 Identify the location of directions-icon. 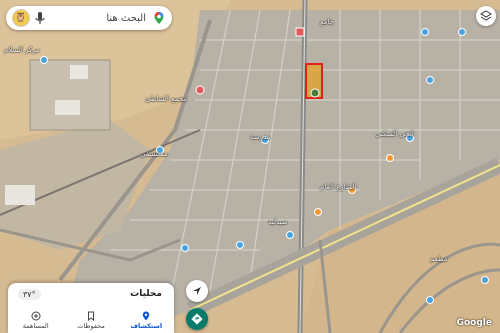
(197, 319).